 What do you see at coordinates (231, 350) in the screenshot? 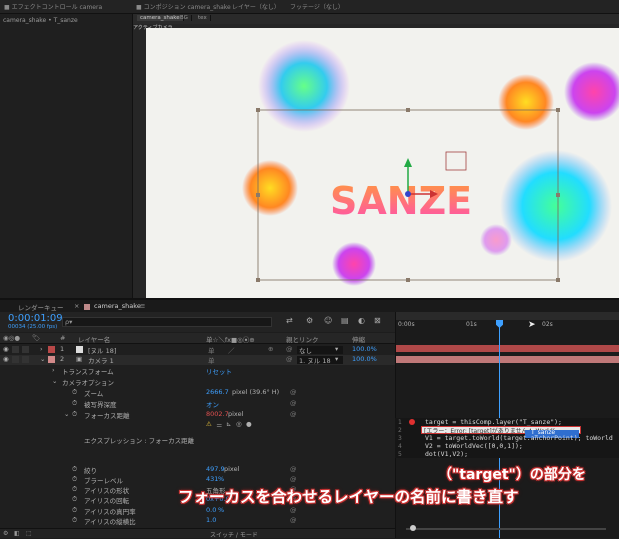
I see `collapse-switch-icon: ／` at bounding box center [231, 350].